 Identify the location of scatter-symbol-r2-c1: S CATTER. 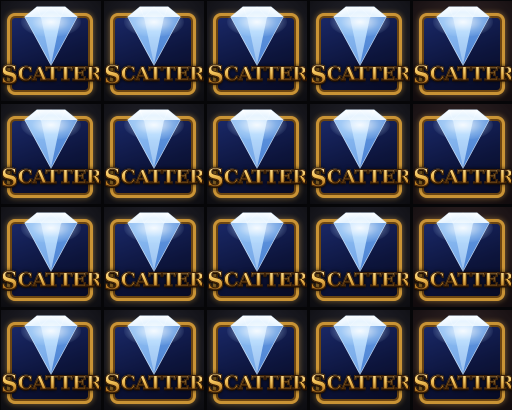
(51, 154).